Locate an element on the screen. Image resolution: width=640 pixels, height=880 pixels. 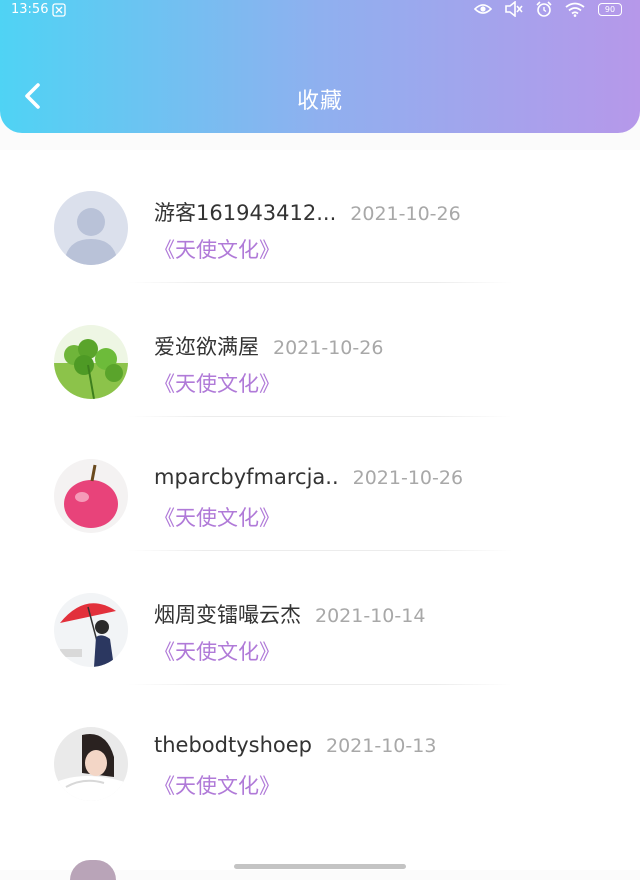
status-bar: 13:56 90 is located at coordinates (320, 11).